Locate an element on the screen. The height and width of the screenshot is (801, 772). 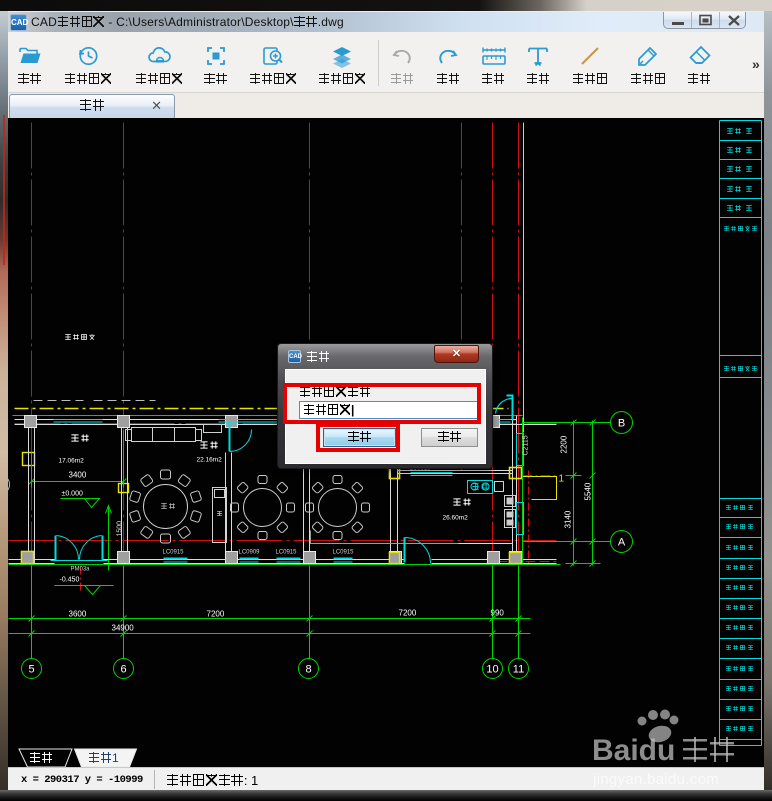
svg-text: 17.06m2 is located at coordinates (72, 461).